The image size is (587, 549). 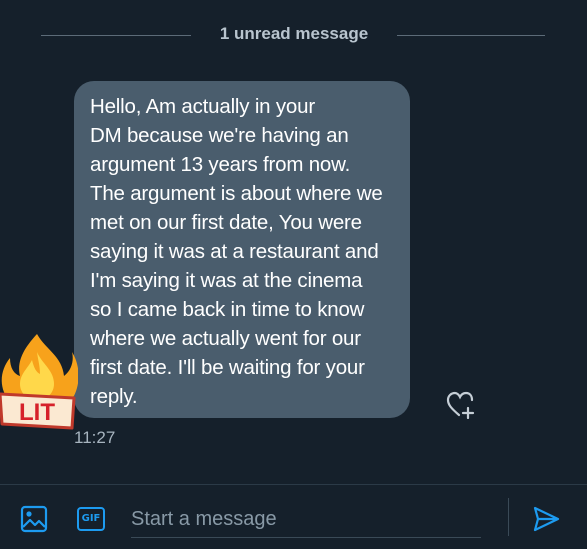 I want to click on send-icon, so click(x=546, y=519).